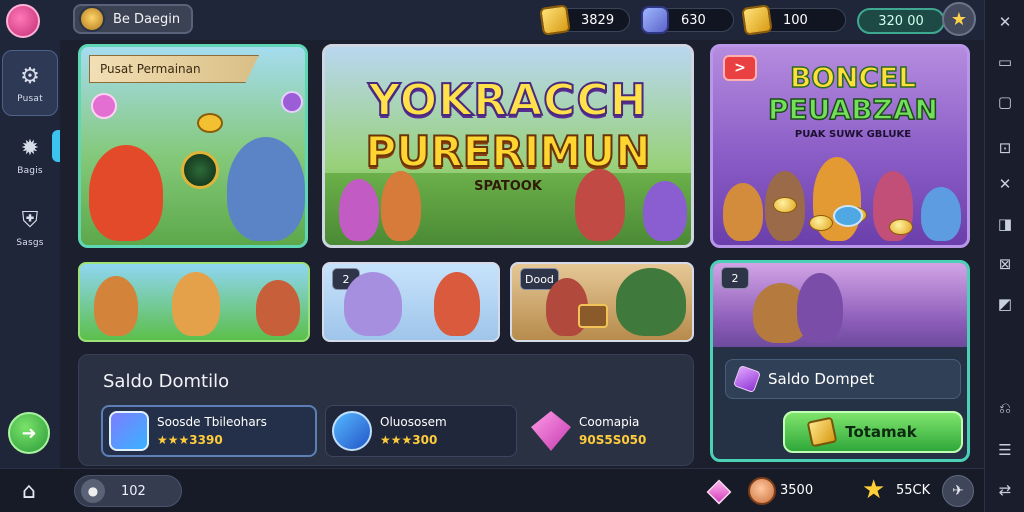 The image size is (1024, 512). I want to click on chat-button: ● 102, so click(128, 491).